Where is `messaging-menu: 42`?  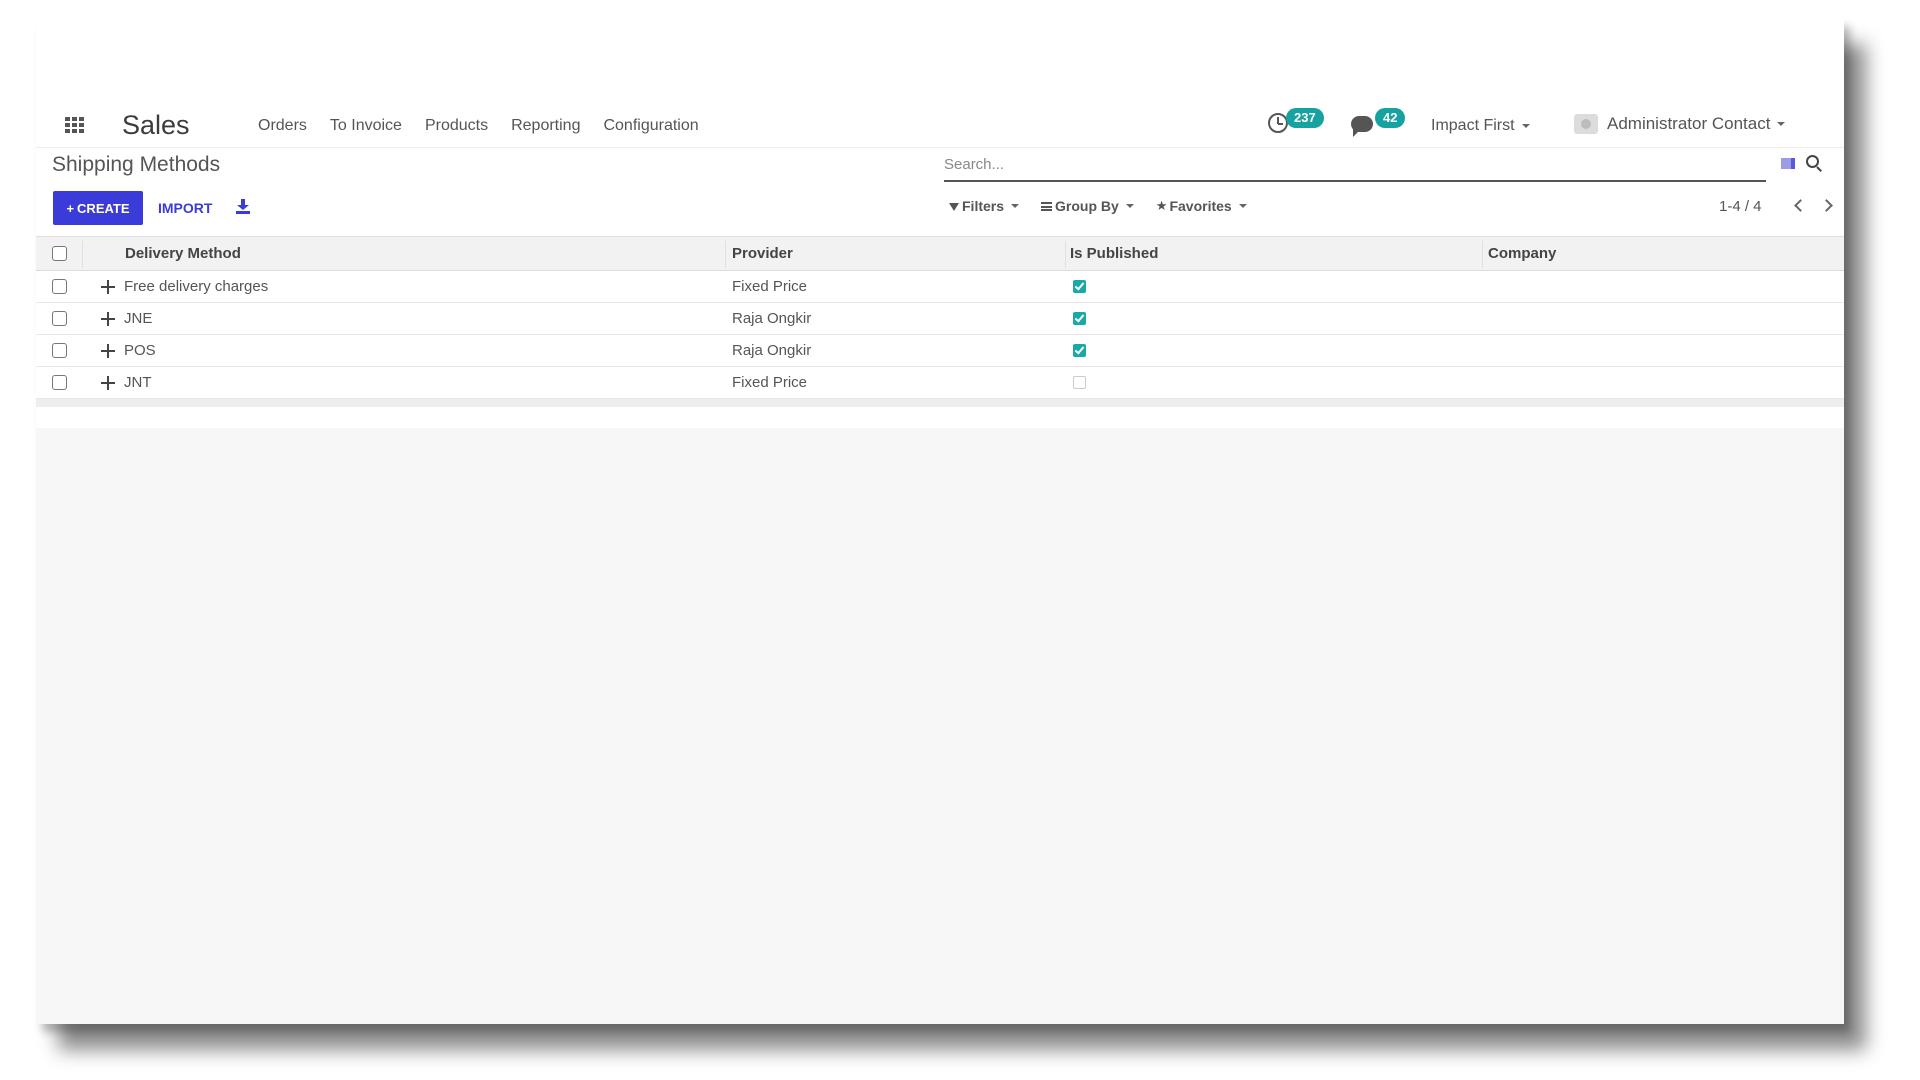 messaging-menu: 42 is located at coordinates (1386, 122).